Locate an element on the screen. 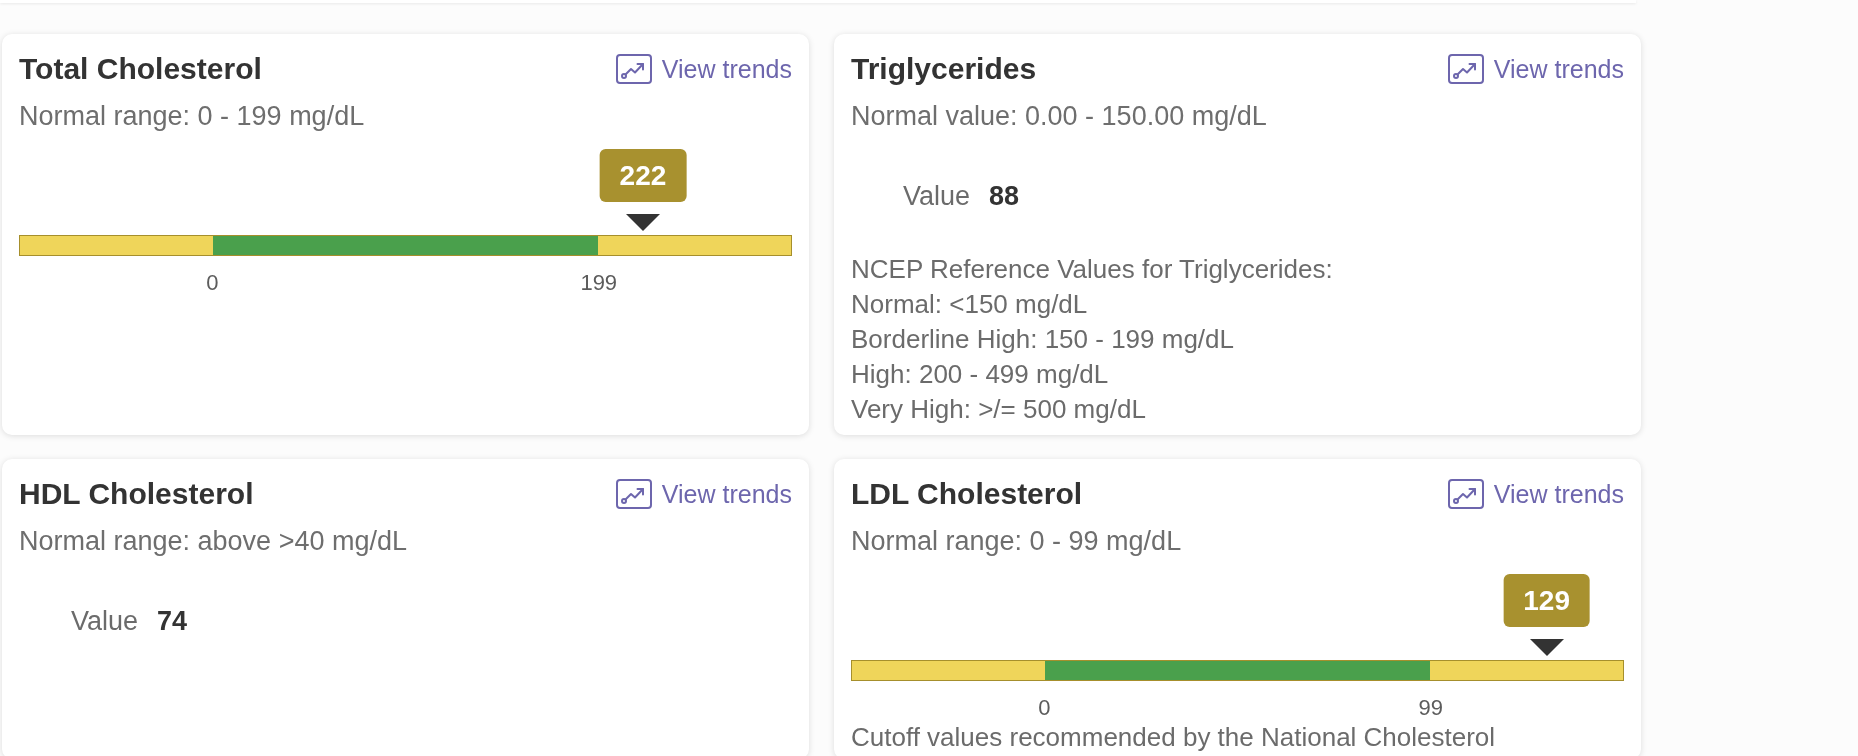 The image size is (1858, 756). reference-note: Very High: >/= 500 mg/dL is located at coordinates (999, 409).